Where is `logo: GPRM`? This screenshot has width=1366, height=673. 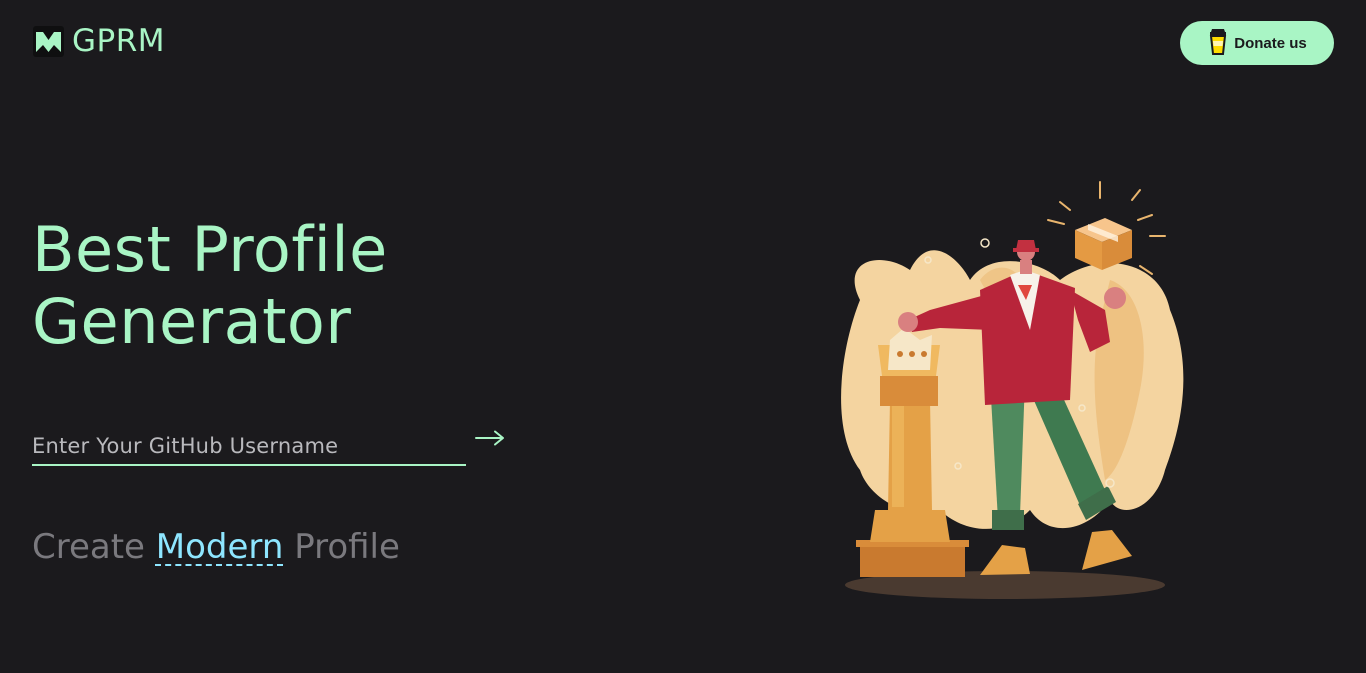
logo: GPRM is located at coordinates (99, 41).